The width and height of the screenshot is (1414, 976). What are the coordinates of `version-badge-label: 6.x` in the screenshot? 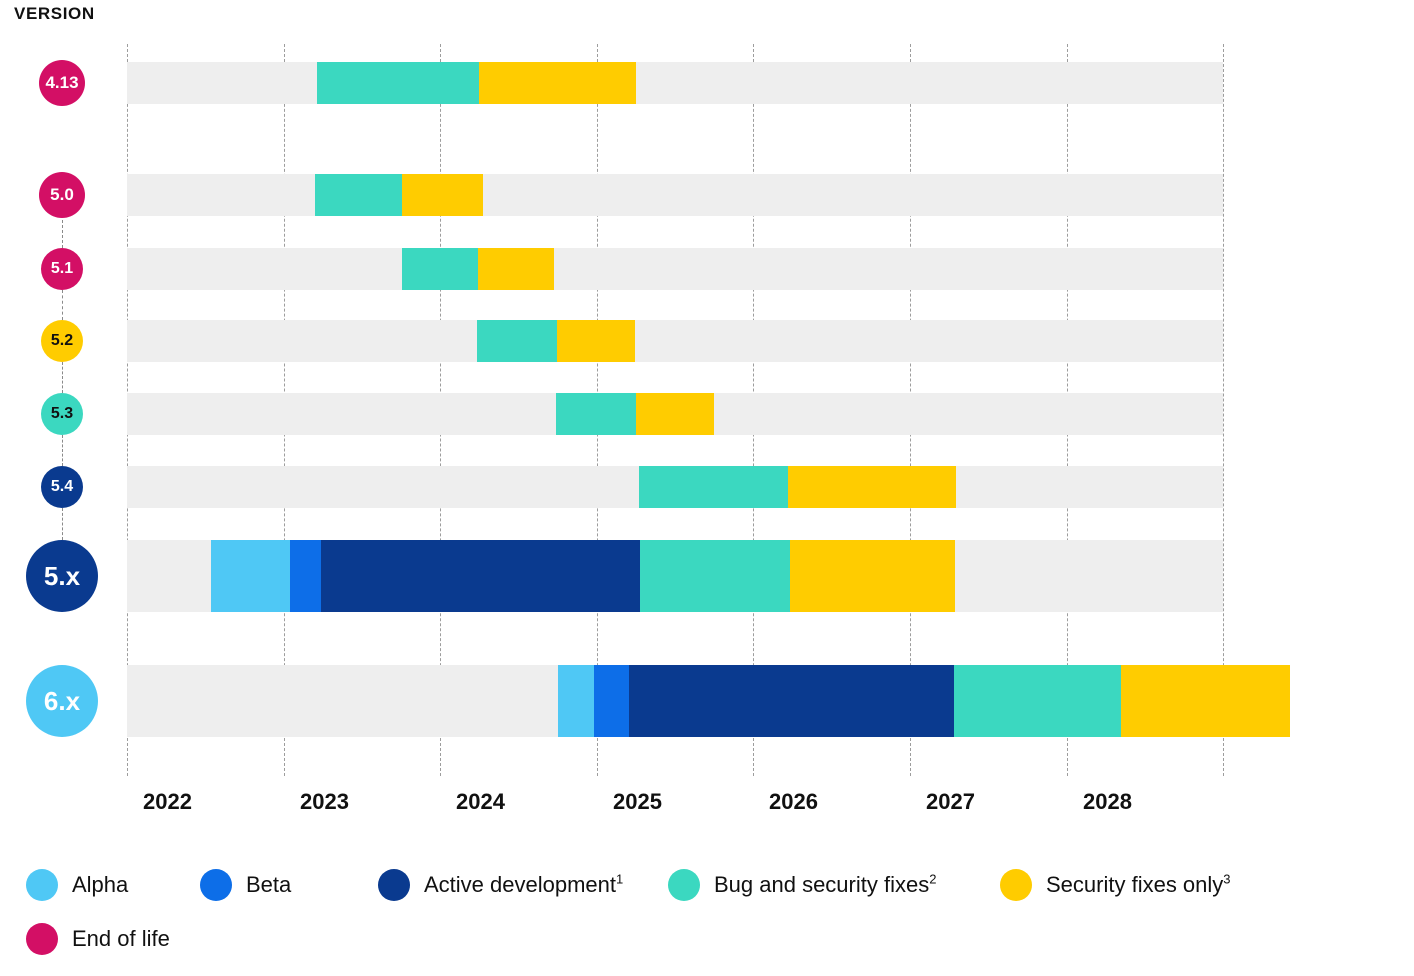 It's located at (62, 700).